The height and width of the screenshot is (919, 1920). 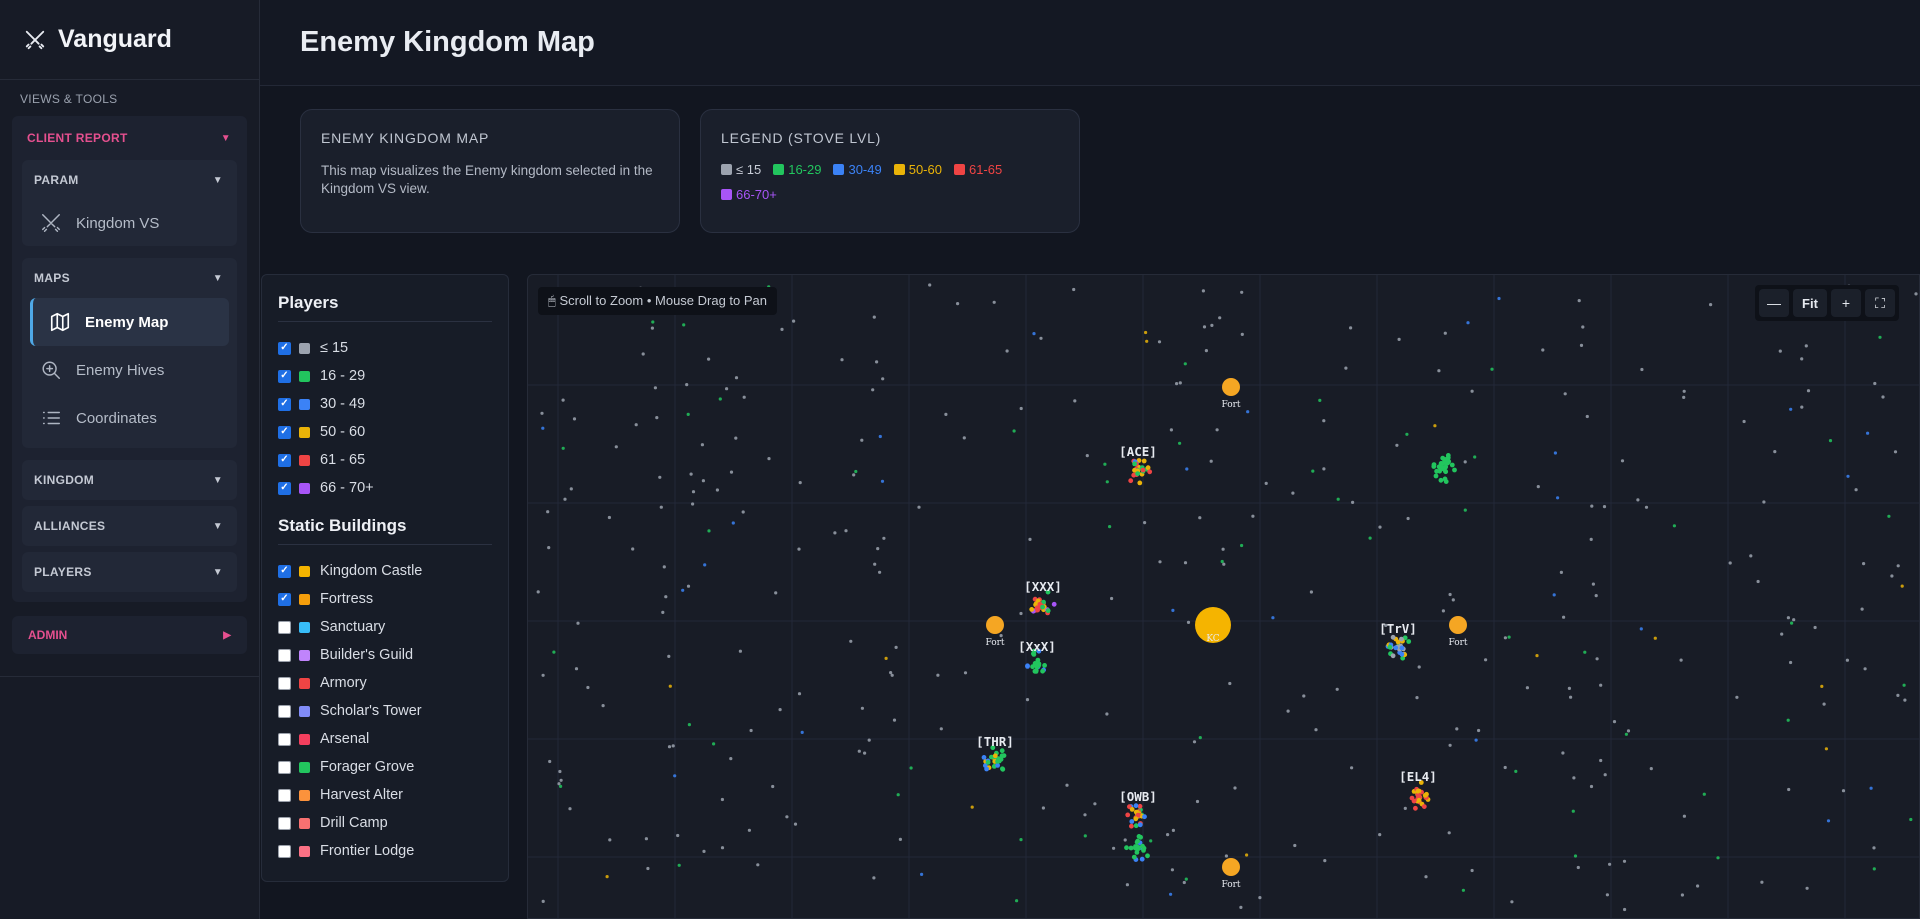 What do you see at coordinates (129, 40) in the screenshot?
I see `brand: Vanguard` at bounding box center [129, 40].